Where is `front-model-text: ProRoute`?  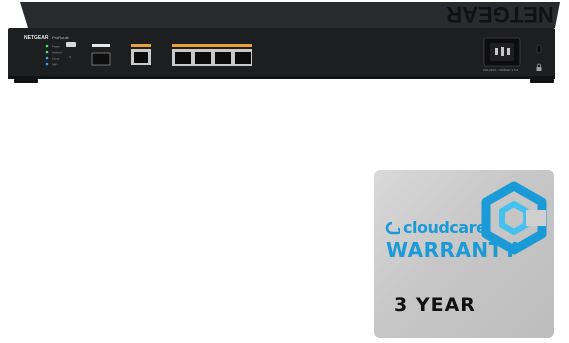 front-model-text: ProRoute is located at coordinates (61, 37).